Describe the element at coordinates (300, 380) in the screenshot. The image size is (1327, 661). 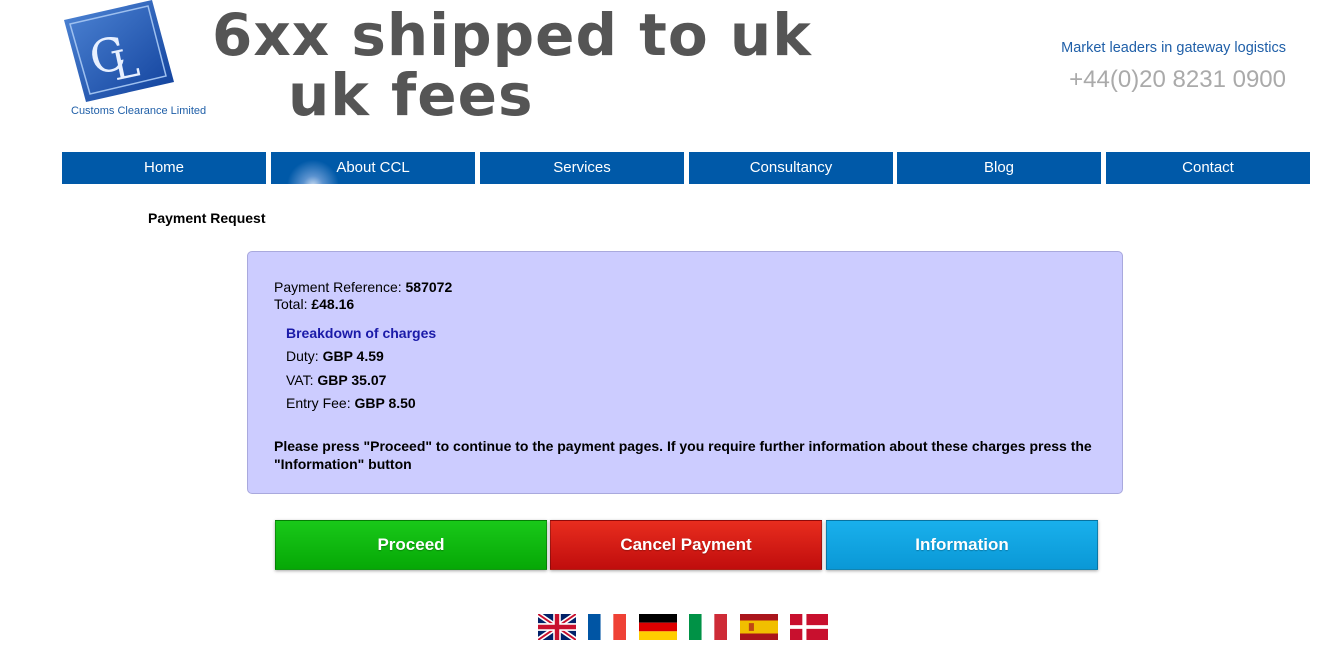
I see `charge-label: VAT:` at that location.